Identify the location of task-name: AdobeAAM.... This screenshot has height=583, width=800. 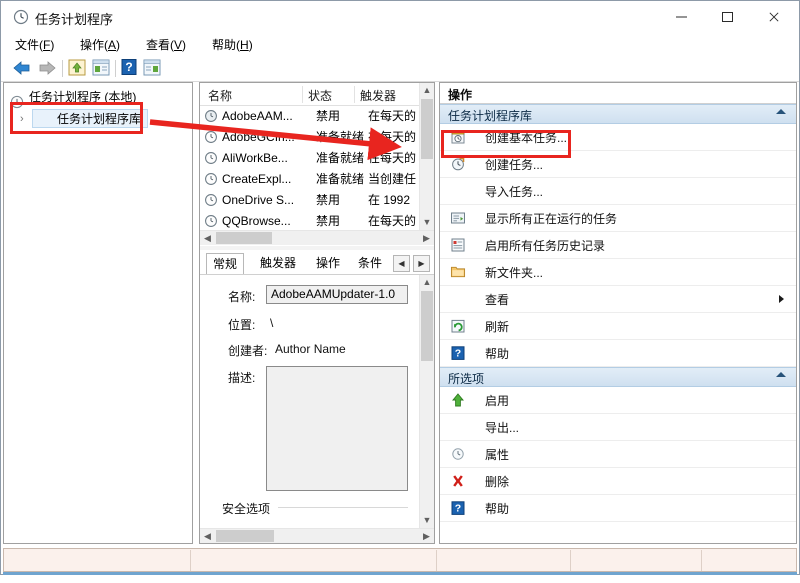
(257, 116).